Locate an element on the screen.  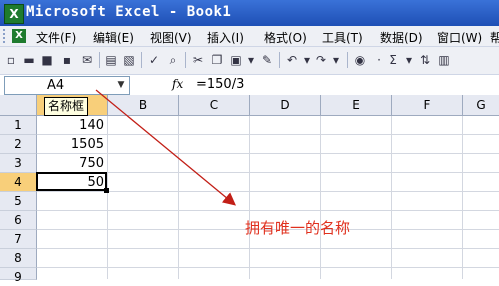
annotation-text: 拥有唯一的名称 is located at coordinates (298, 228).